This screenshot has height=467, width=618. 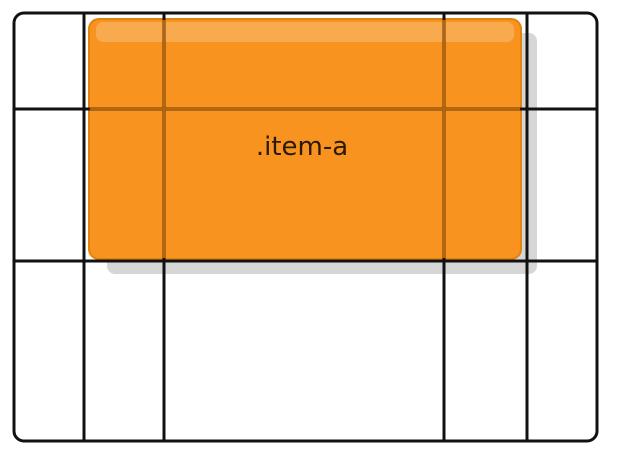 I want to click on item-a-label: .item-a, so click(x=302, y=147).